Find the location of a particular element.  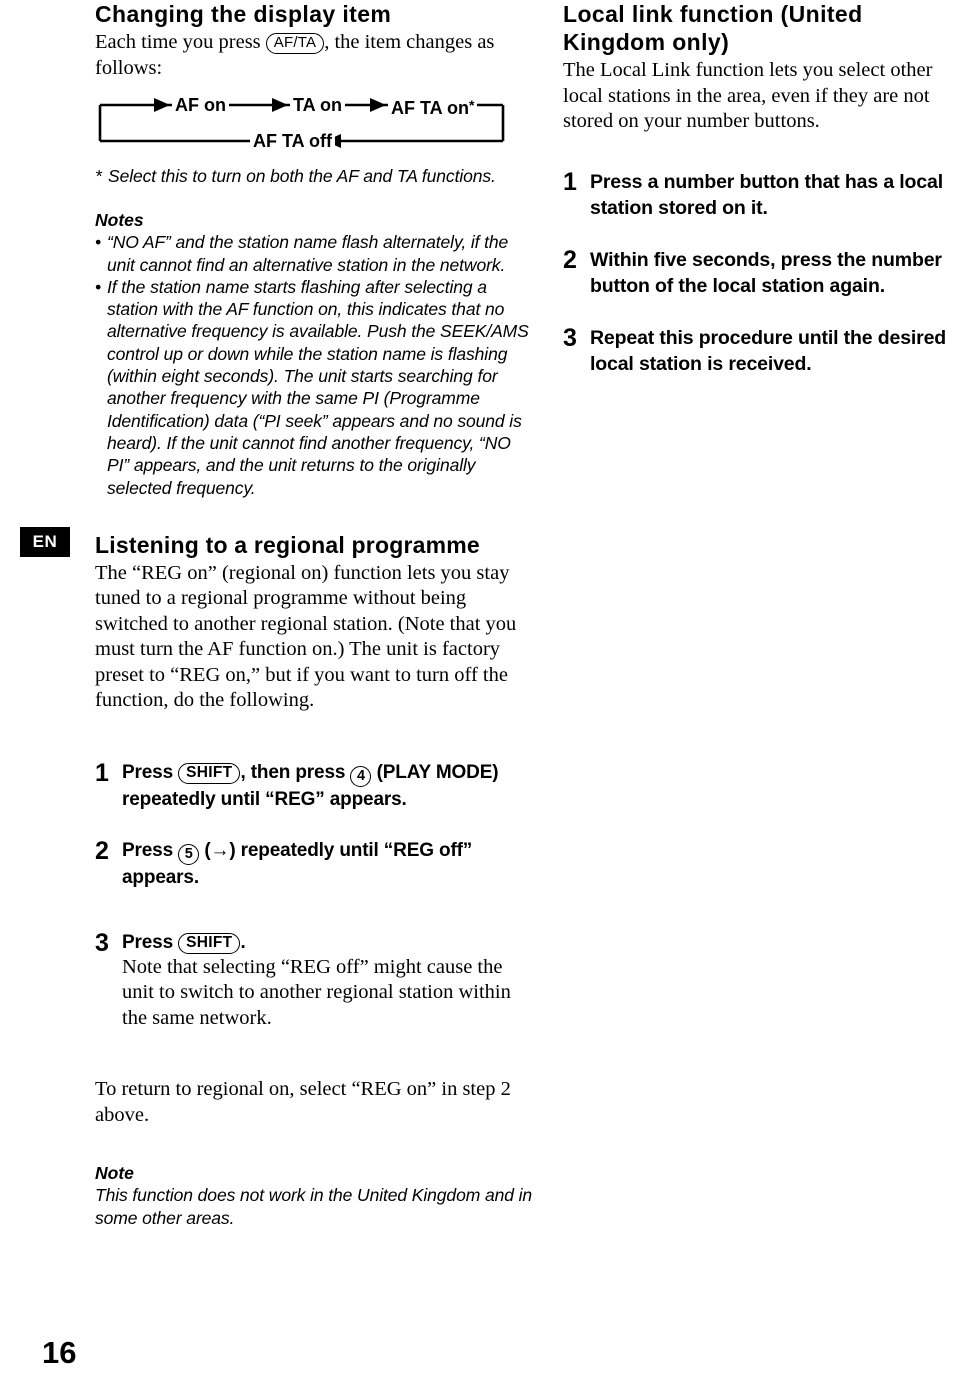

local-link-step-1-number: 1 is located at coordinates (570, 181).